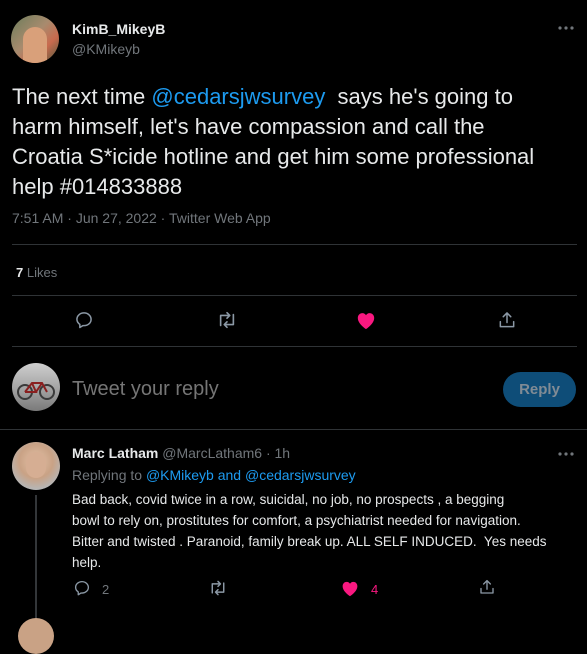 This screenshot has width=587, height=654. I want to click on current-user-avatar, so click(36, 387).